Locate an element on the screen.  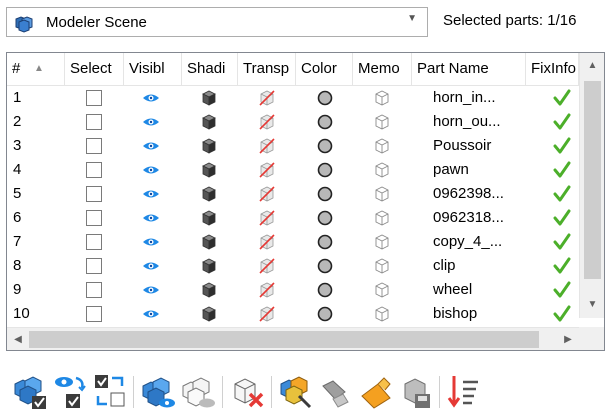
table-row: 9 wheel is located at coordinates (293, 290).